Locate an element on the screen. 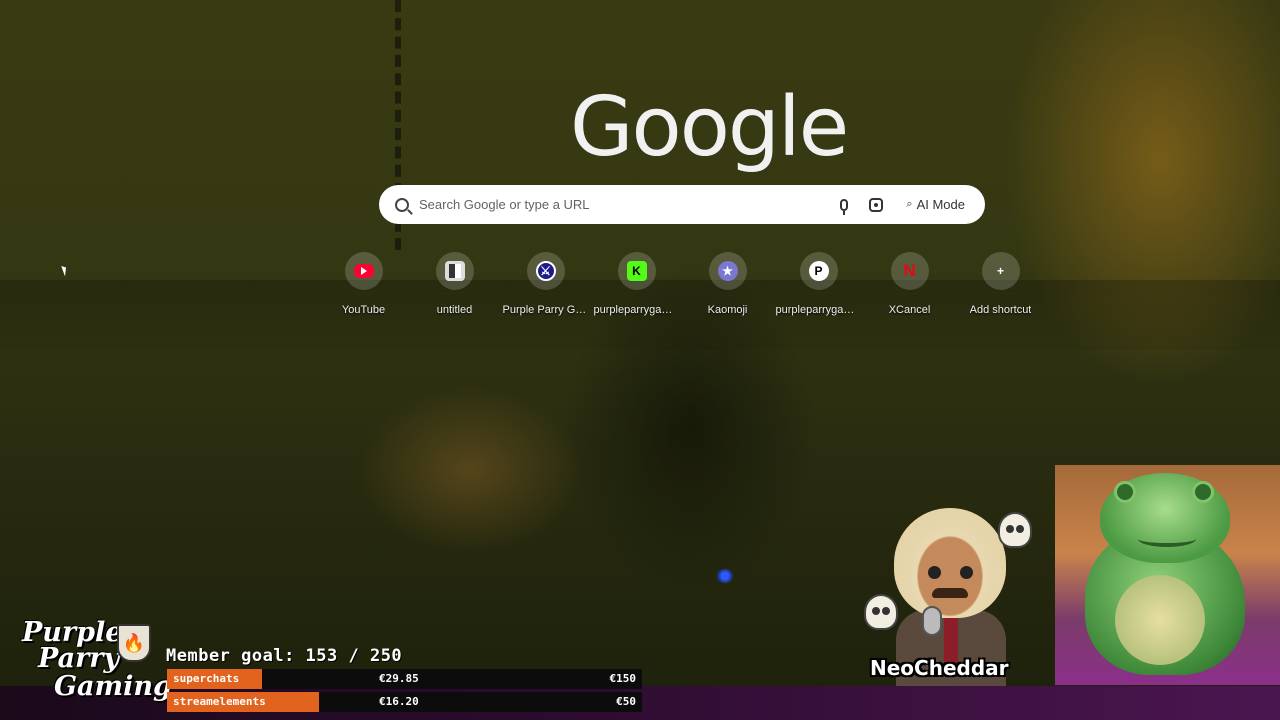 The height and width of the screenshot is (720, 1280). google-logo: Google is located at coordinates (709, 127).